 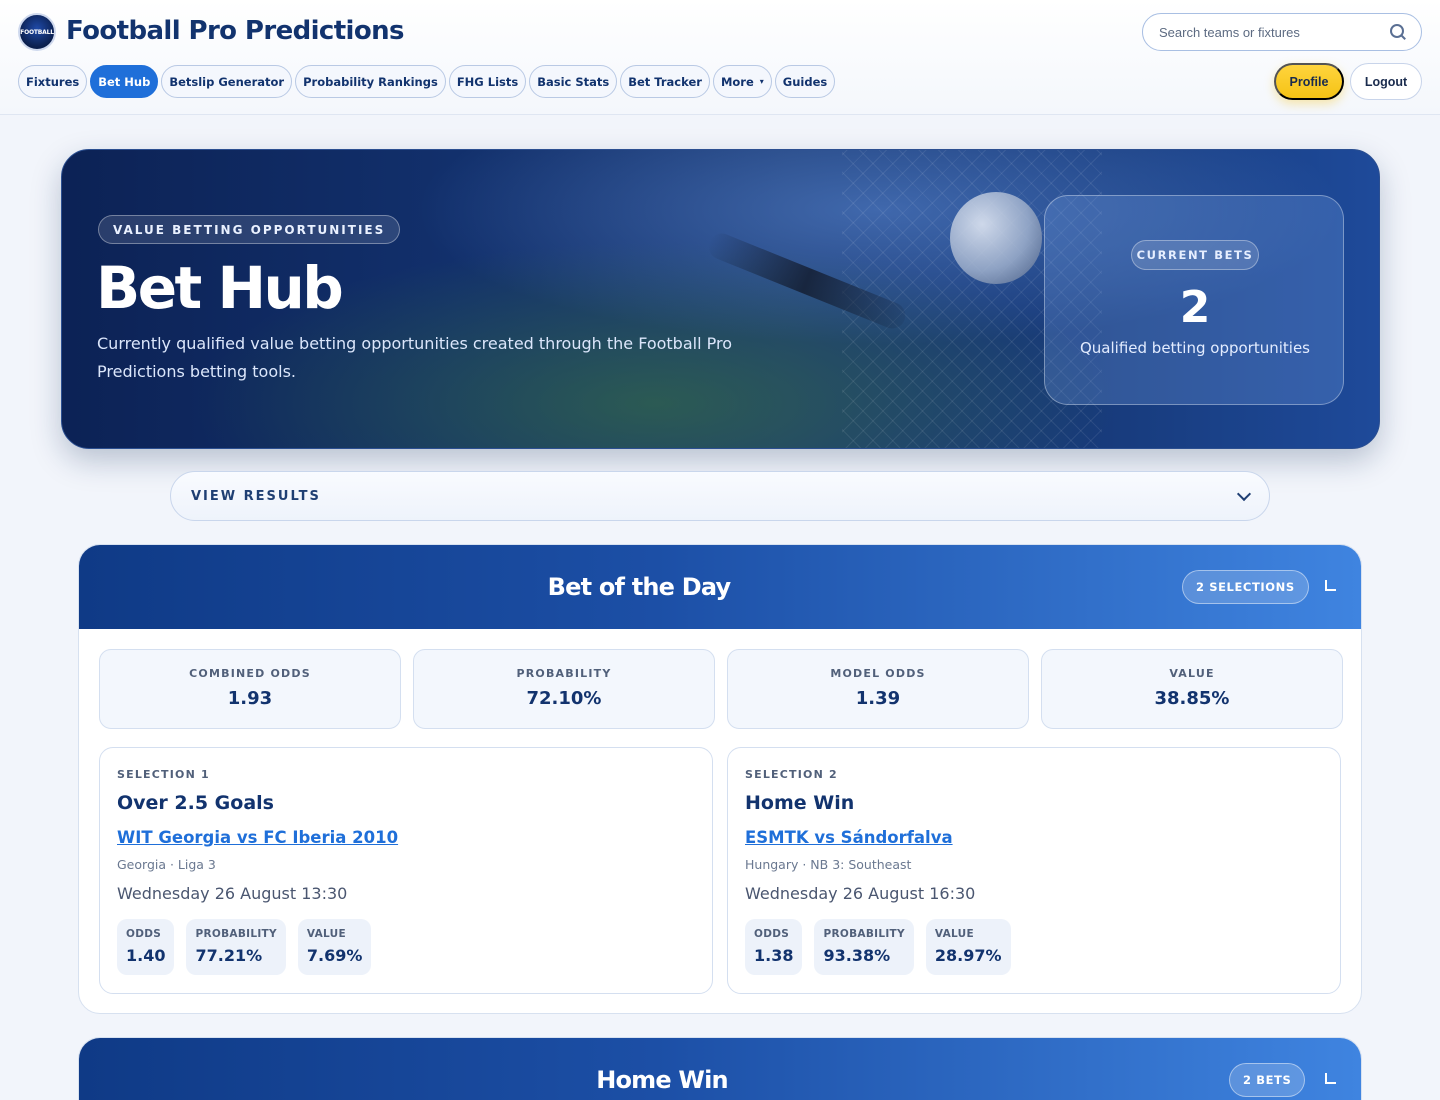 I want to click on metric-probability: PROBABILITY 93.38%, so click(x=864, y=947).